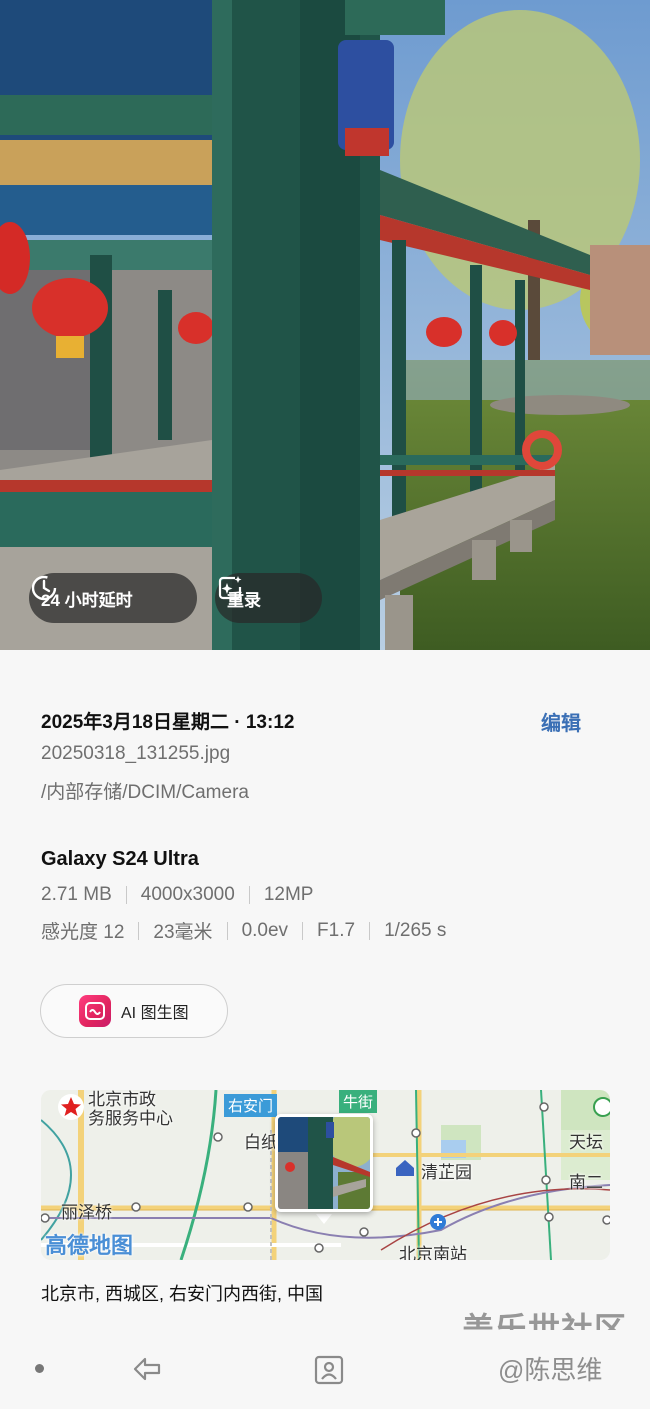 The width and height of the screenshot is (650, 1409). What do you see at coordinates (76, 894) in the screenshot?
I see `file-size: 2.71 MB` at bounding box center [76, 894].